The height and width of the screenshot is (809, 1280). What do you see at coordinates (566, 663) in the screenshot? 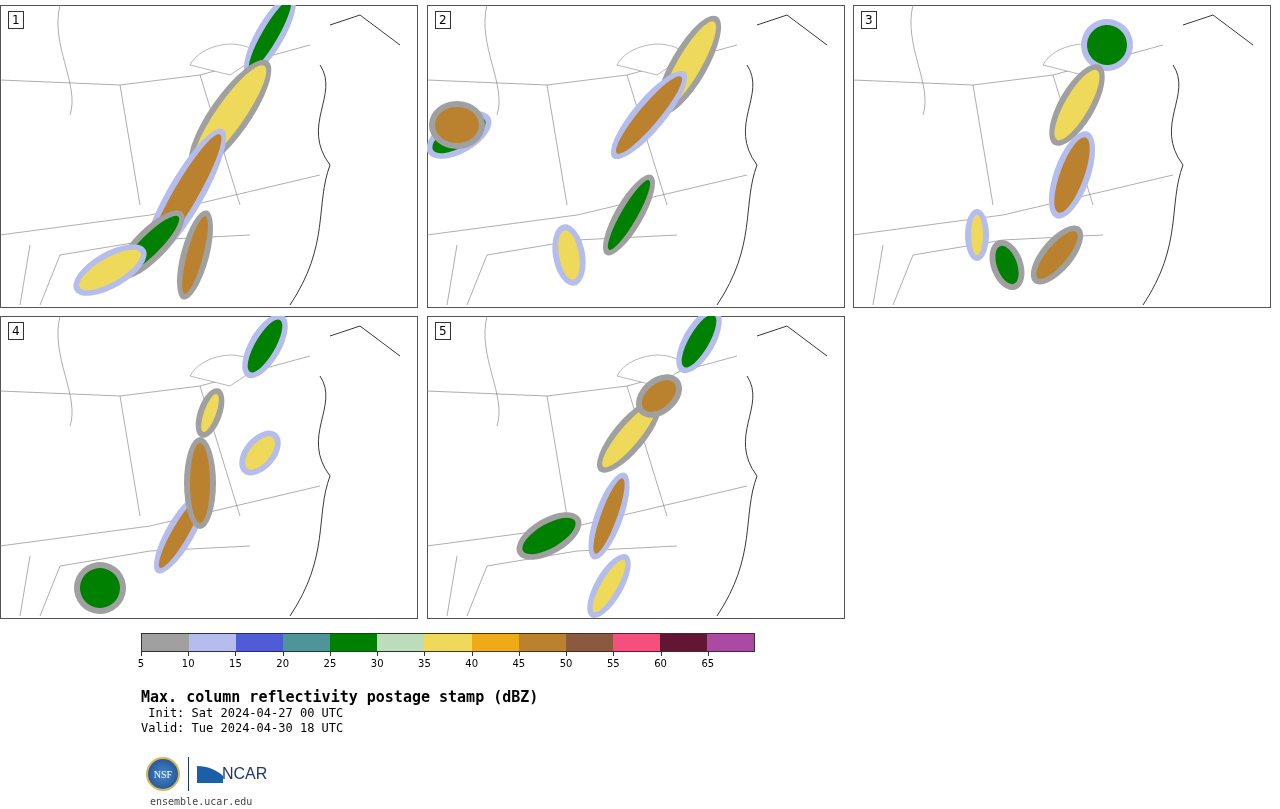
I see `scale-tick-label: 50` at bounding box center [566, 663].